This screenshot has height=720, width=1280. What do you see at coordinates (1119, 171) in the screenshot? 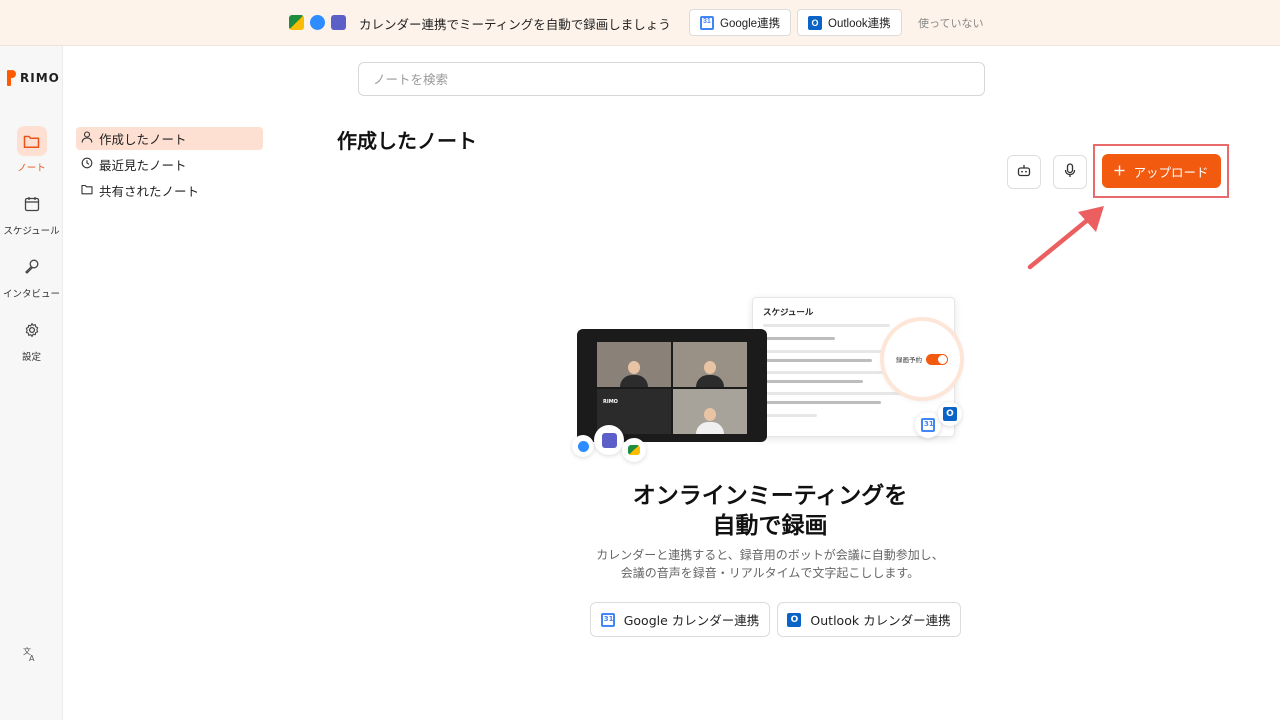
I see `plus-icon` at bounding box center [1119, 171].